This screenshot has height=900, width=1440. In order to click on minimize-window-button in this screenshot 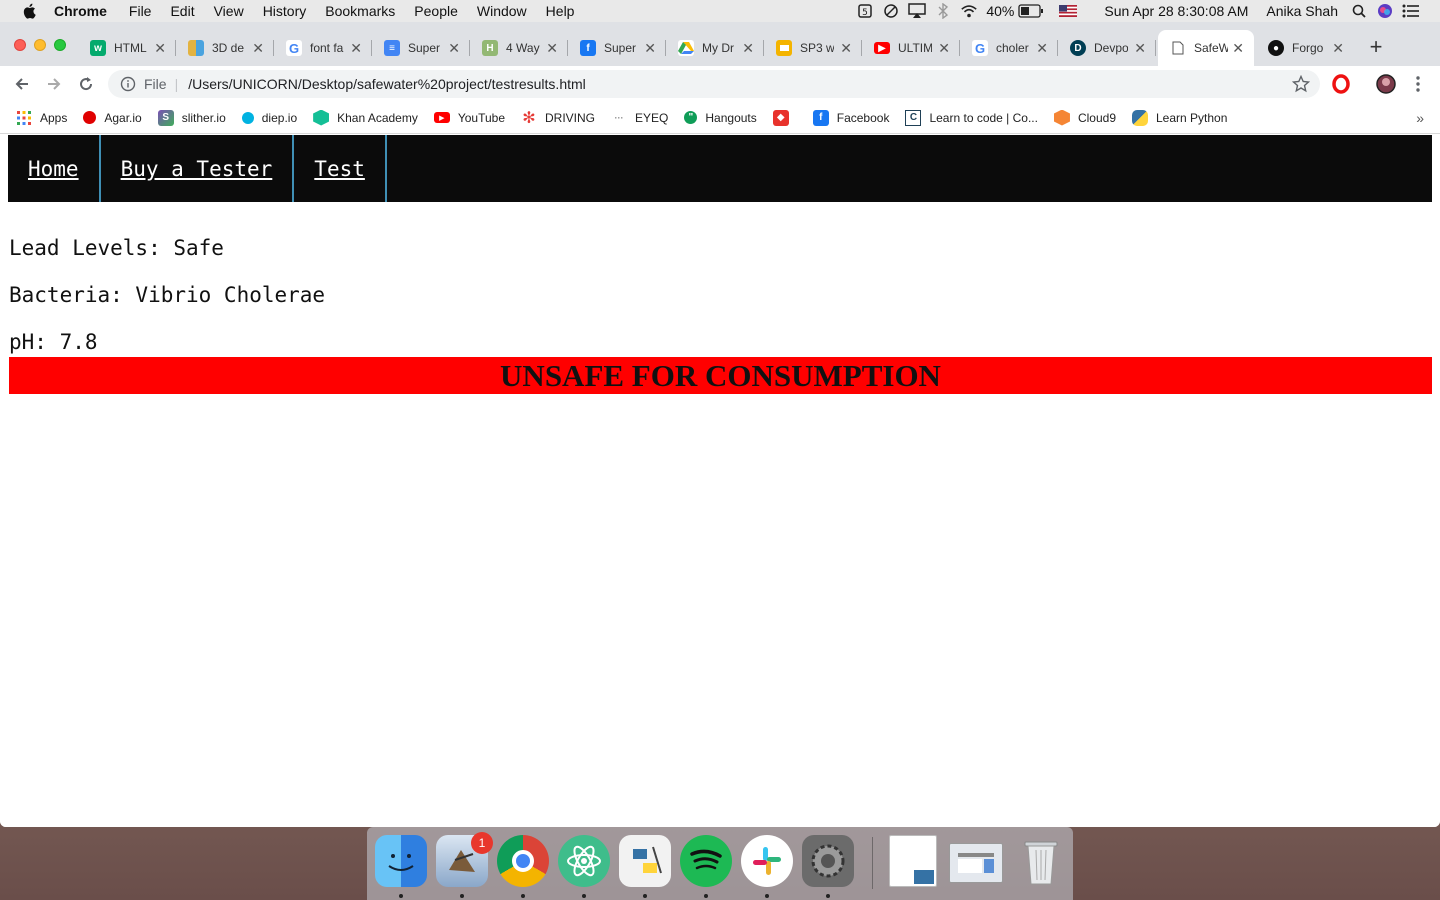, I will do `click(40, 45)`.